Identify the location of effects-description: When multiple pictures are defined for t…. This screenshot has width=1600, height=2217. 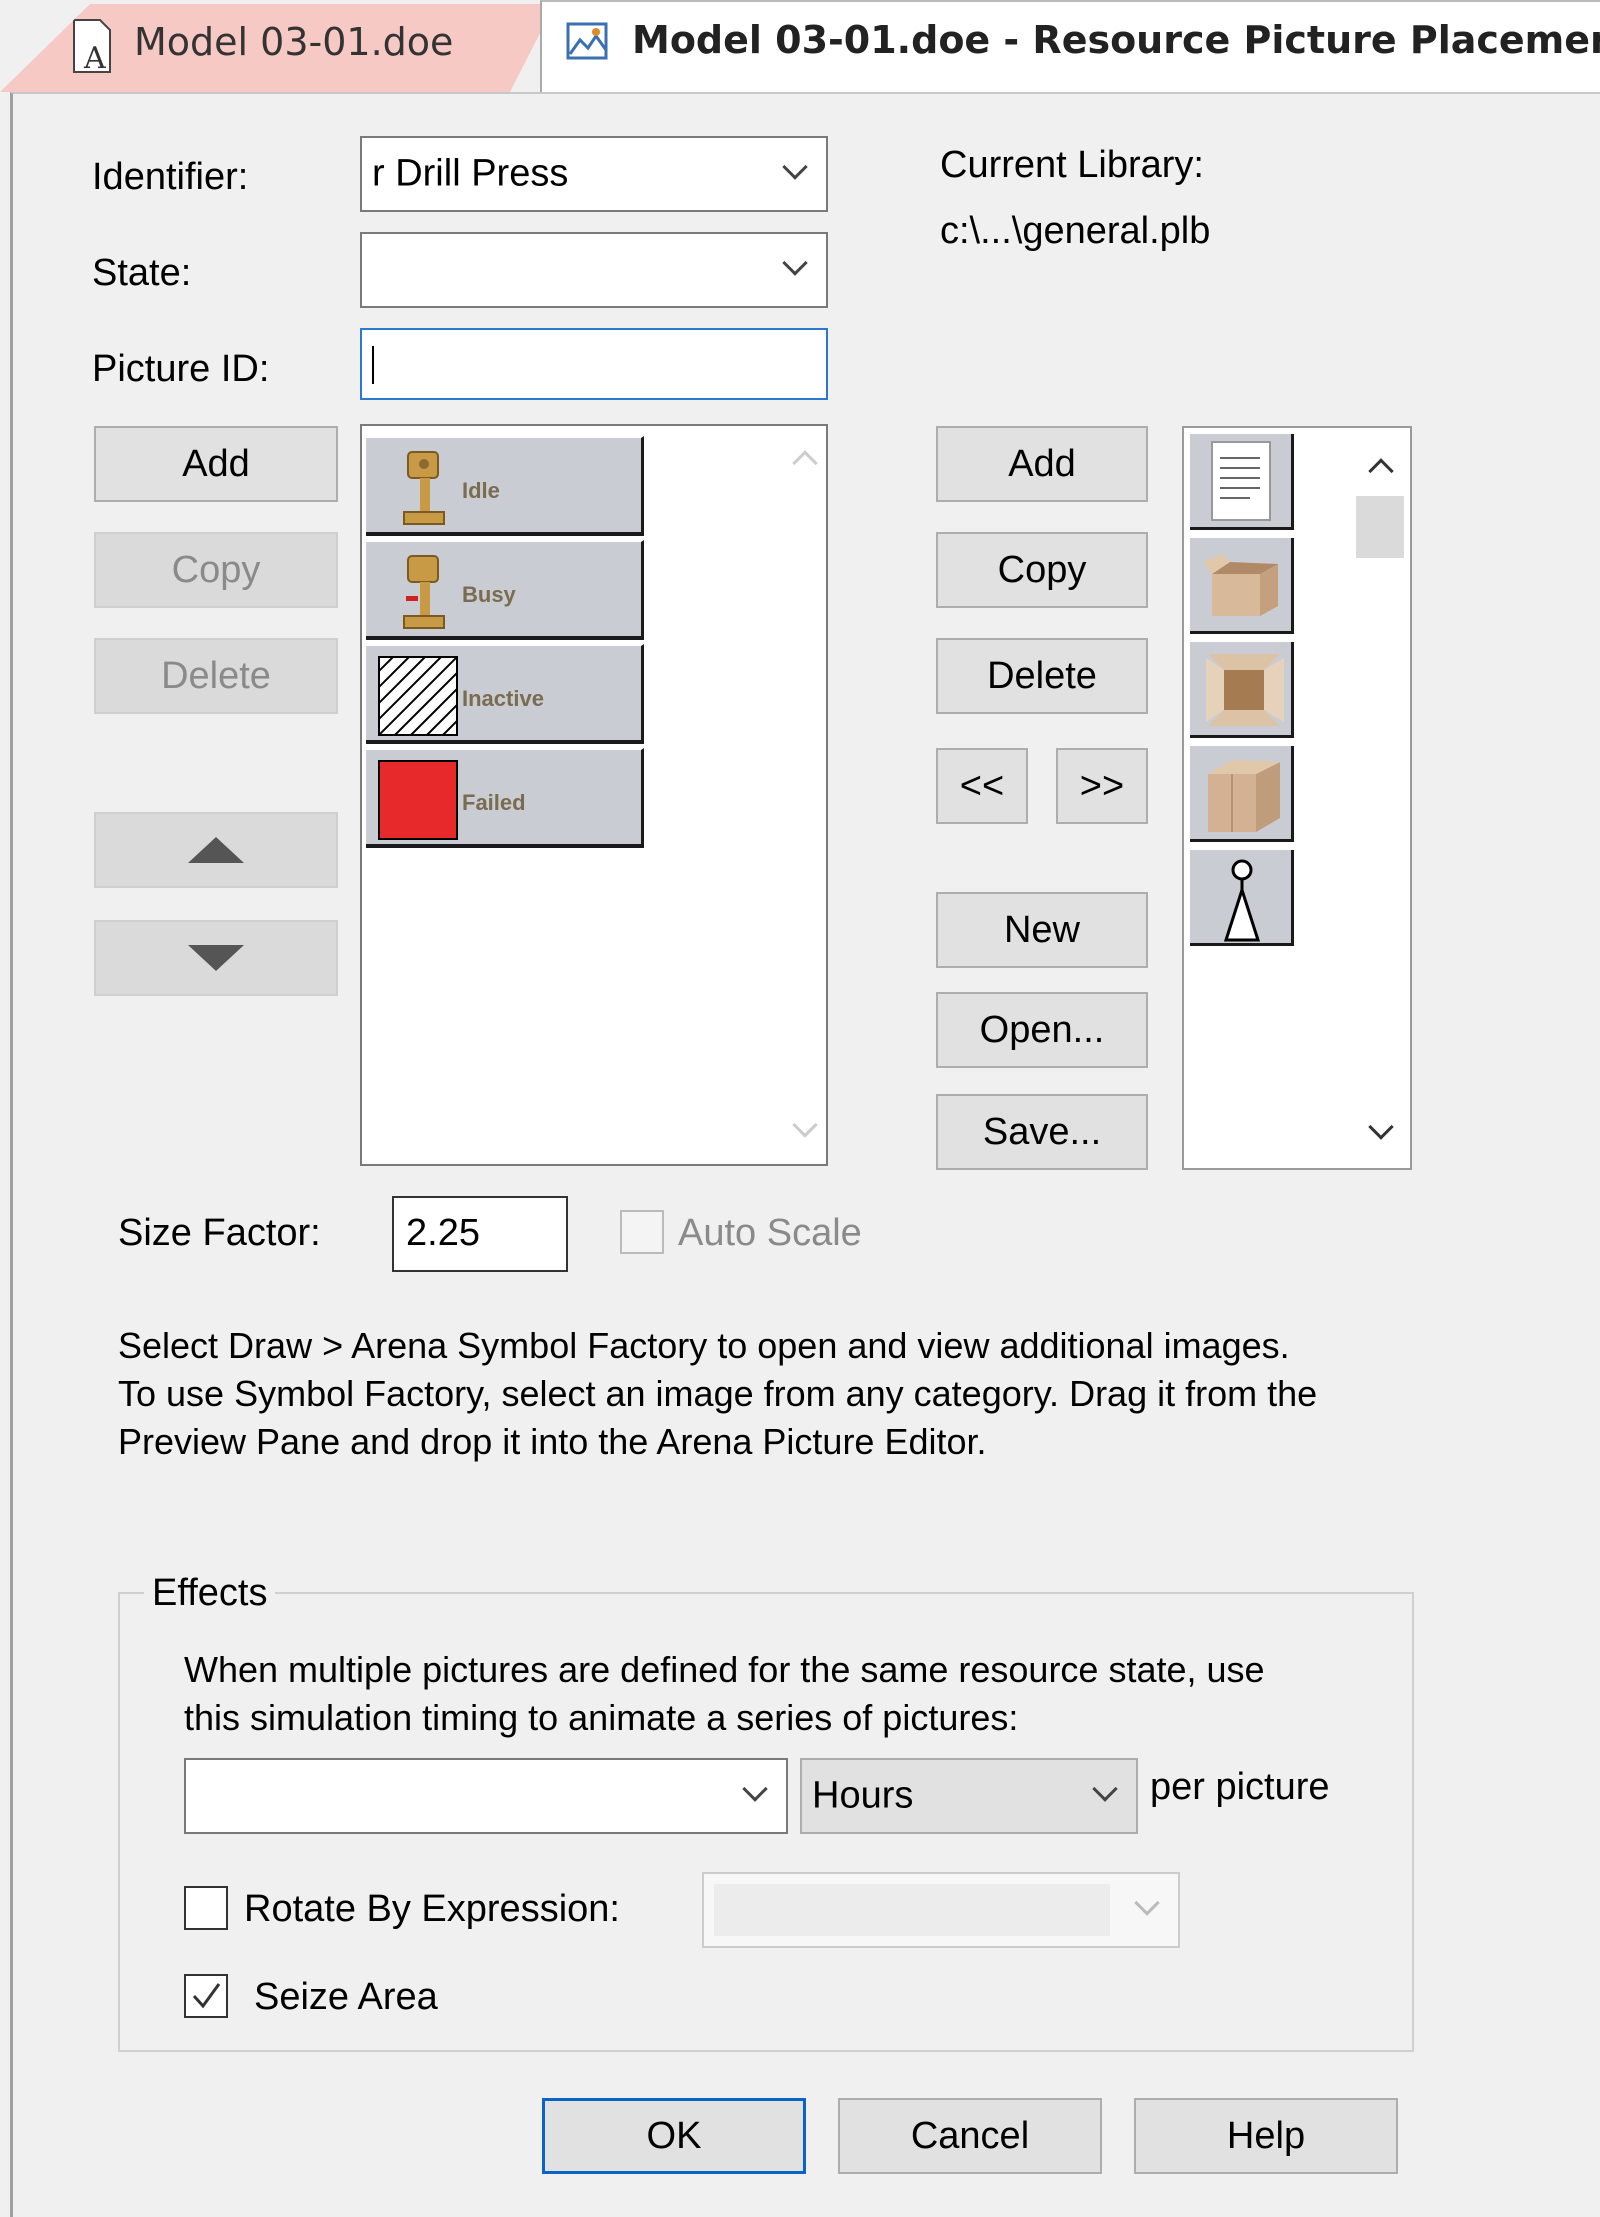
(724, 1694).